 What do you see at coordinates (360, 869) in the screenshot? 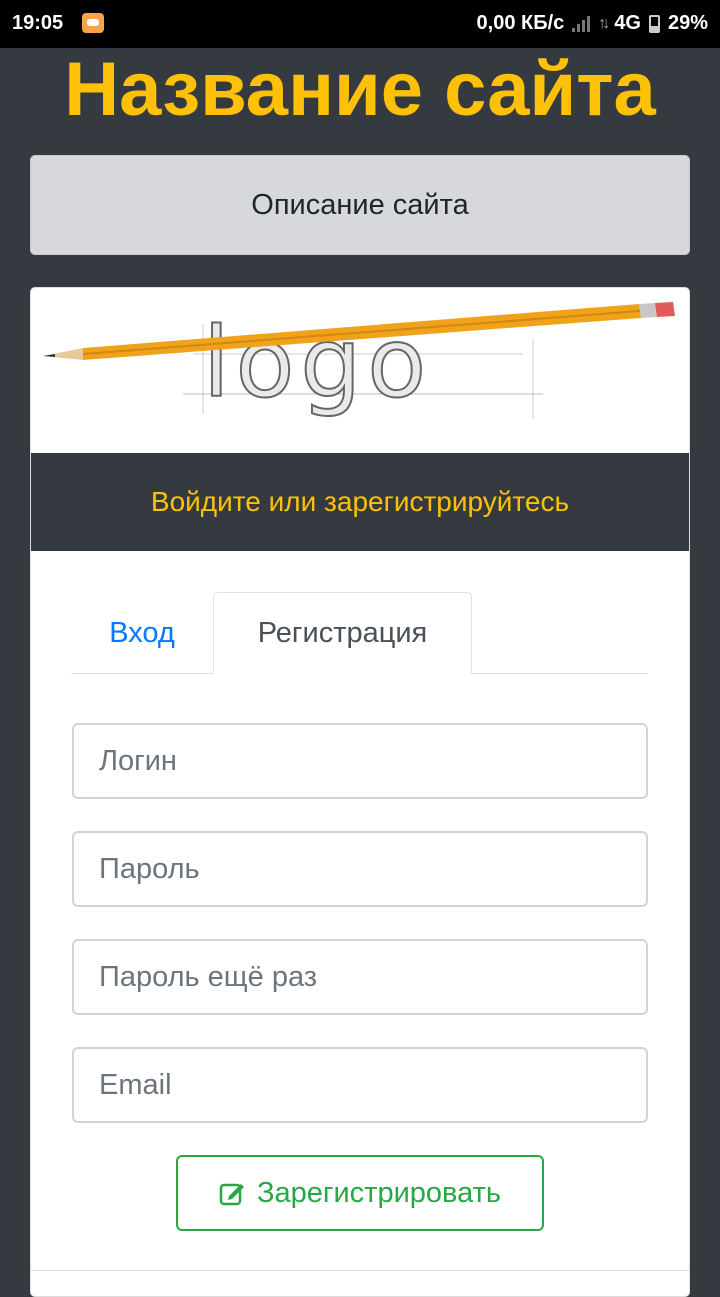
I see `password-input` at bounding box center [360, 869].